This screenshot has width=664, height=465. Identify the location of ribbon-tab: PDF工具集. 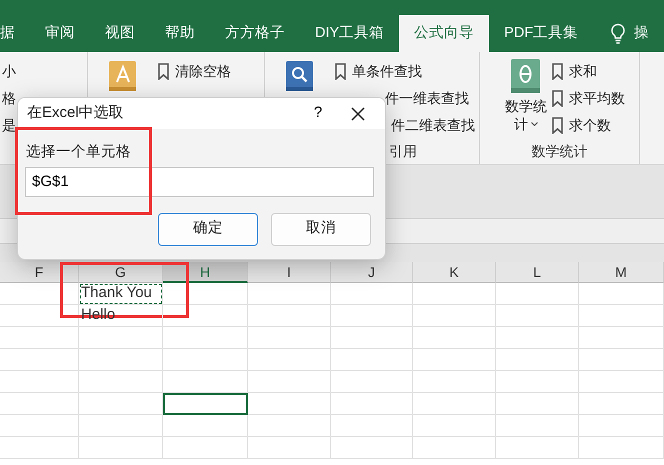
(541, 33).